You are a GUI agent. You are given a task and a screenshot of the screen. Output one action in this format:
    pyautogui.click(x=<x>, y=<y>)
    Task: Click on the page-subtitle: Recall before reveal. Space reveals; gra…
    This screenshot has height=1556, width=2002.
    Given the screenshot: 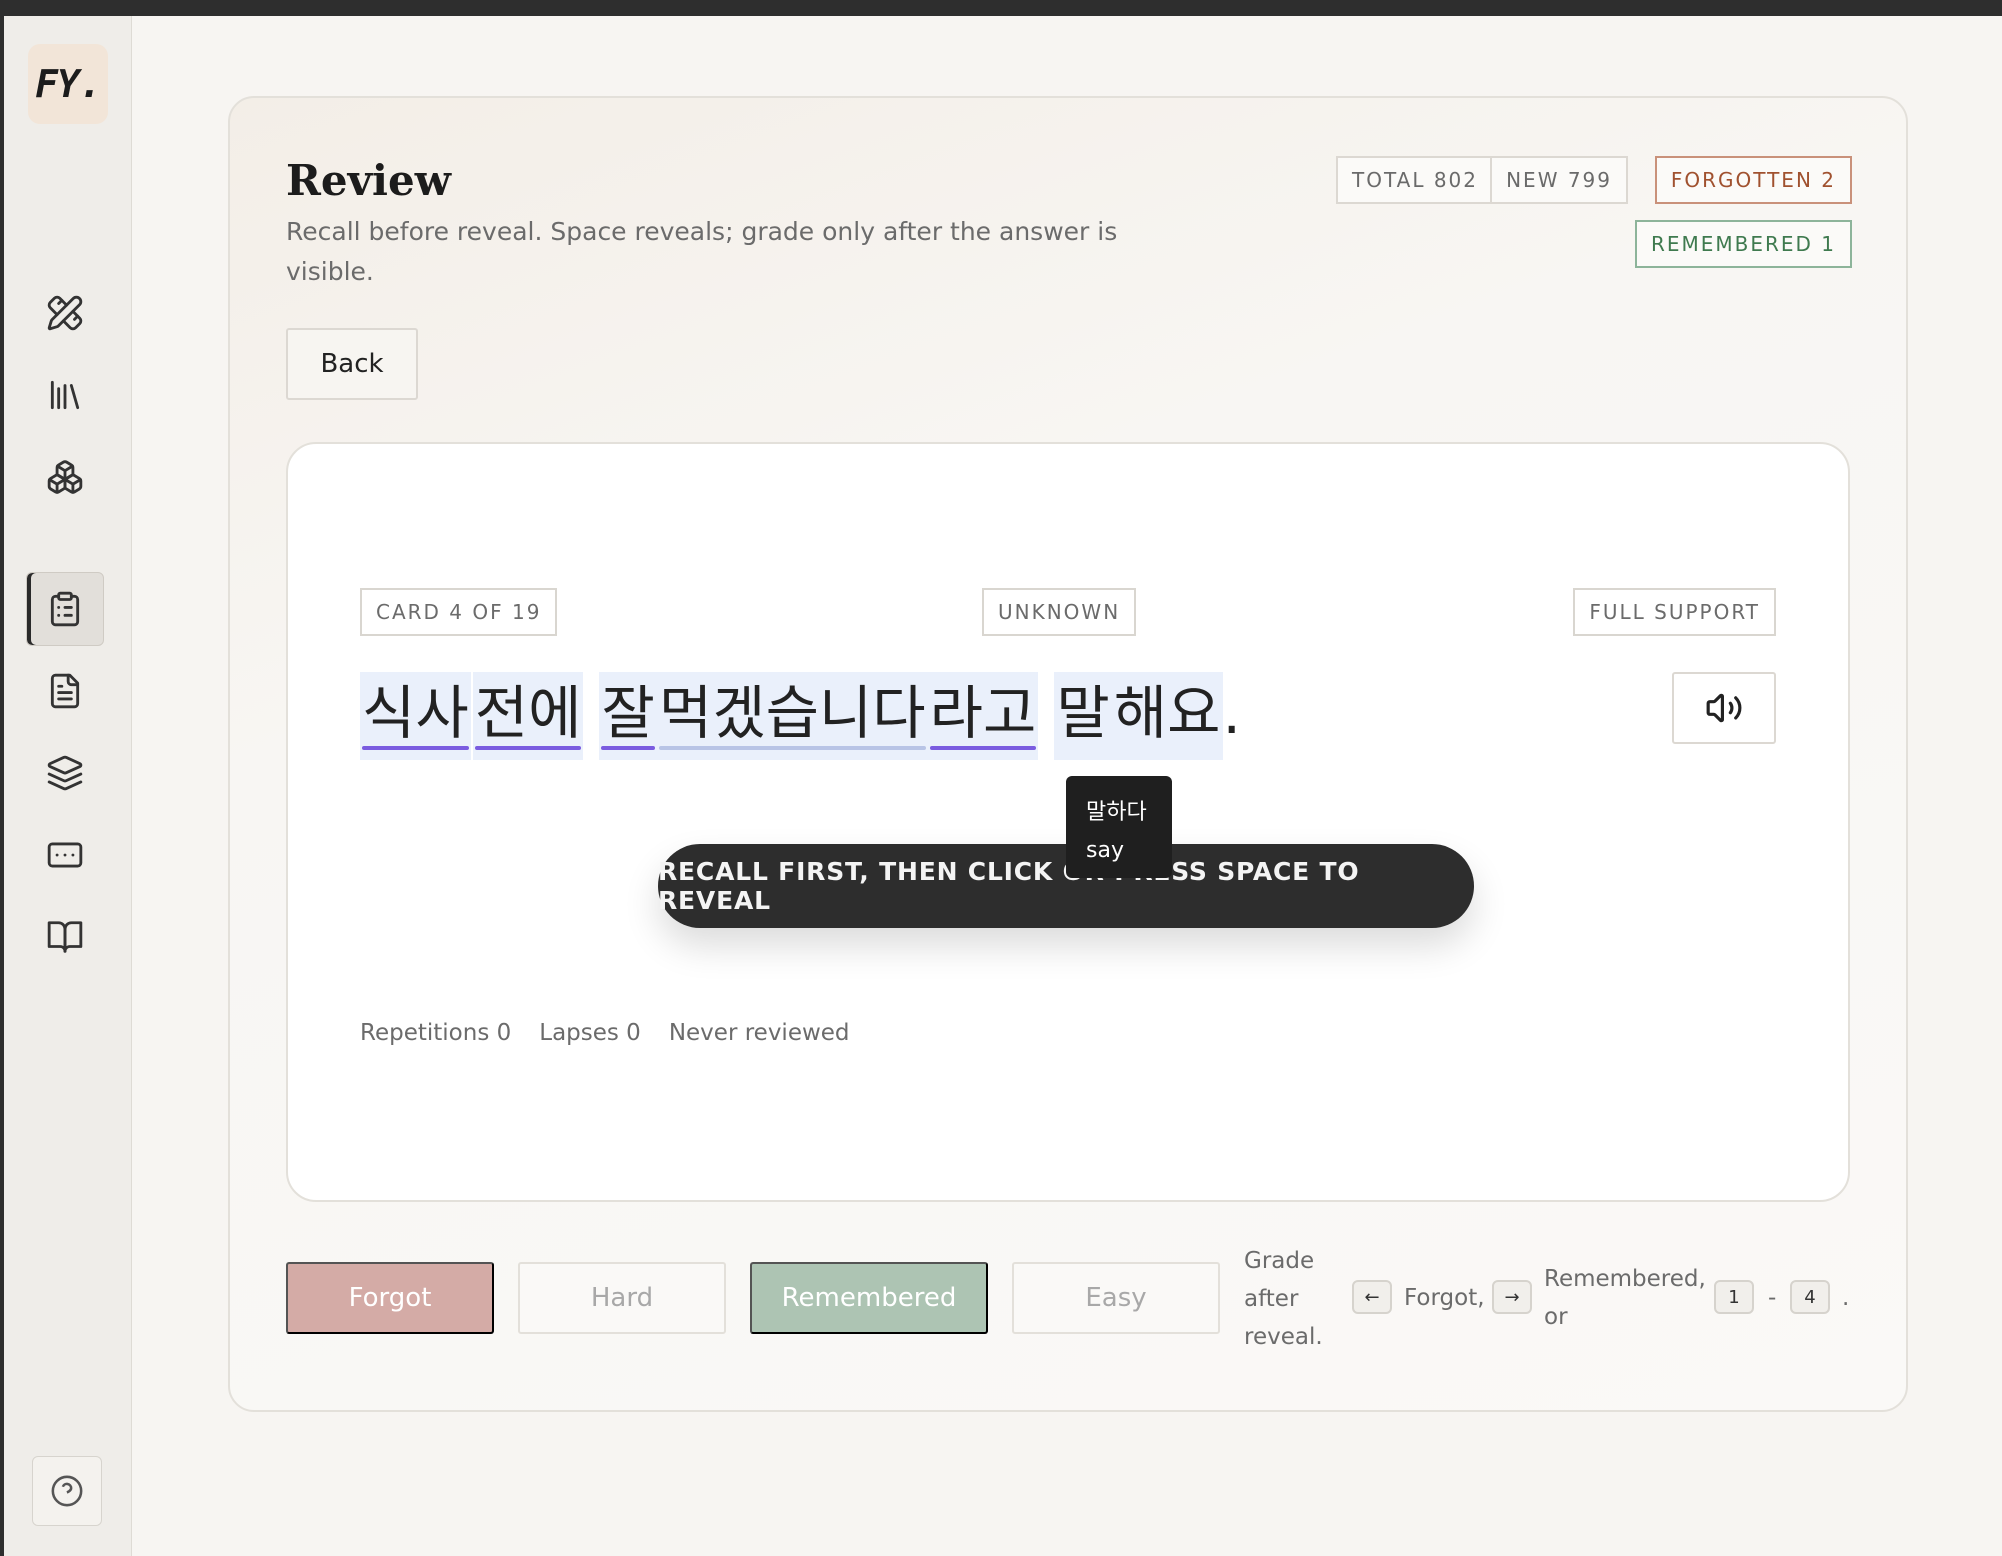 What is the action you would take?
    pyautogui.click(x=702, y=251)
    